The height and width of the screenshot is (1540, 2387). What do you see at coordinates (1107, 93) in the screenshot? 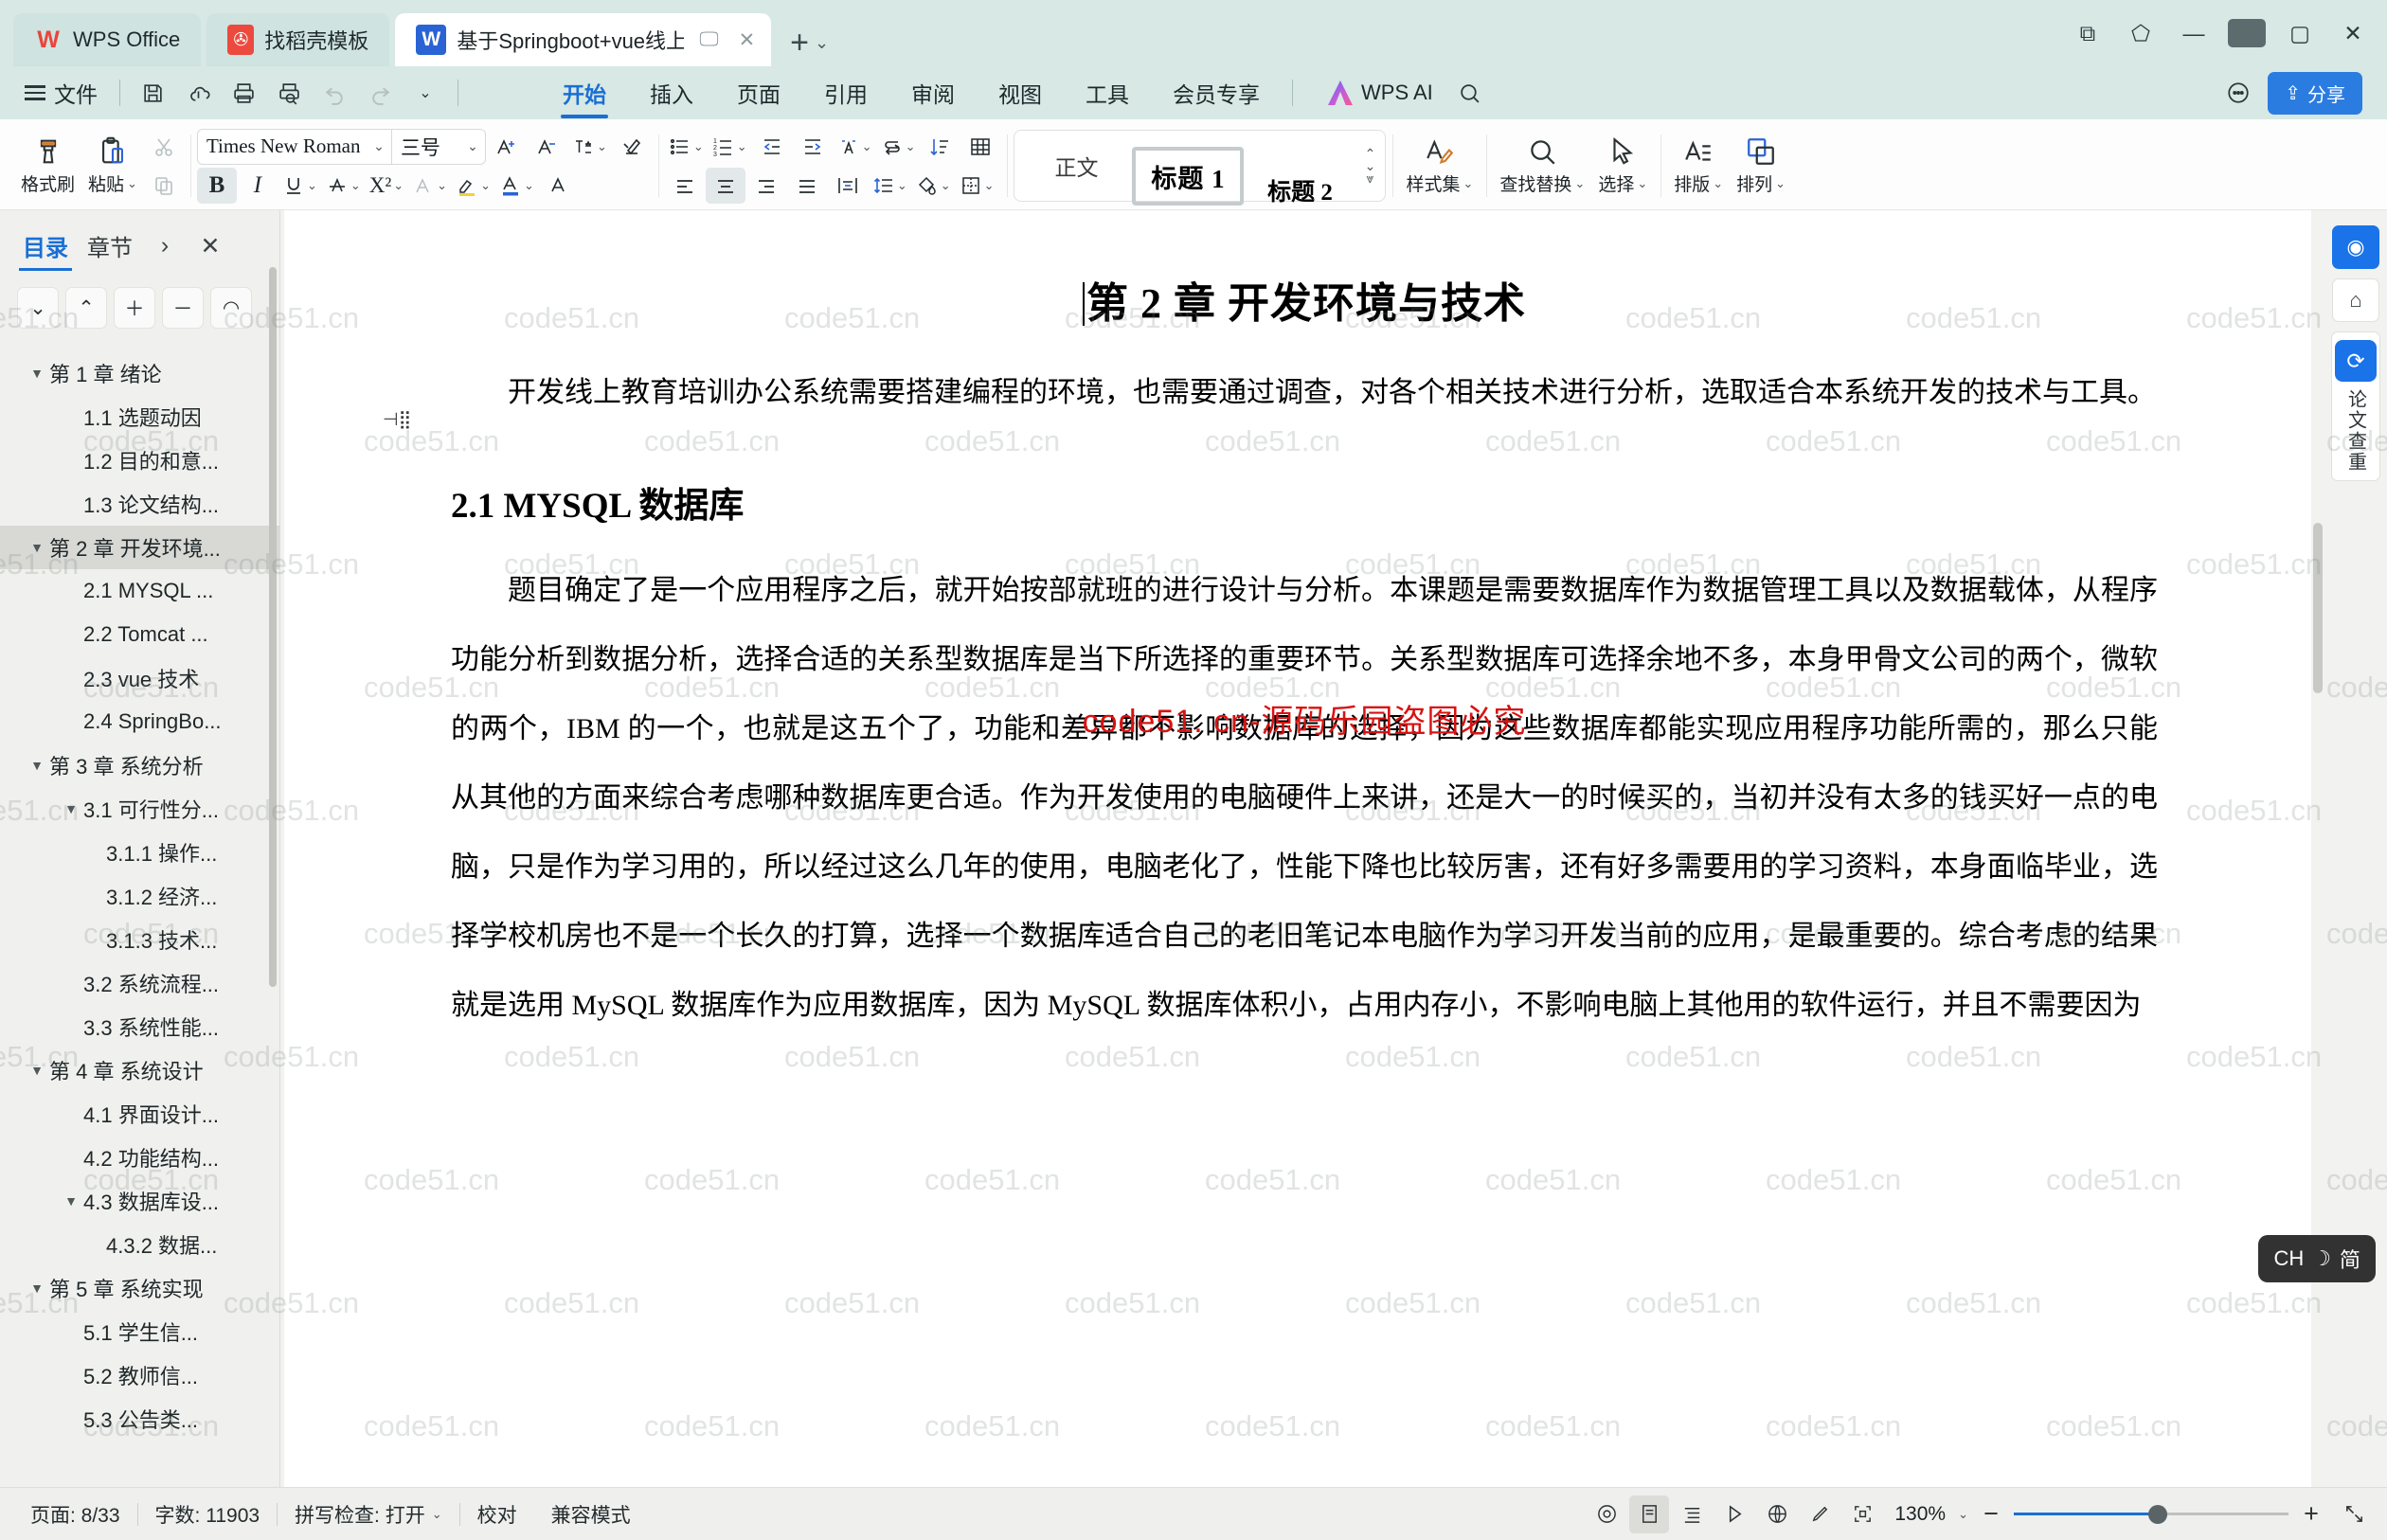
I see `ribbon-tab-tools: 工具` at bounding box center [1107, 93].